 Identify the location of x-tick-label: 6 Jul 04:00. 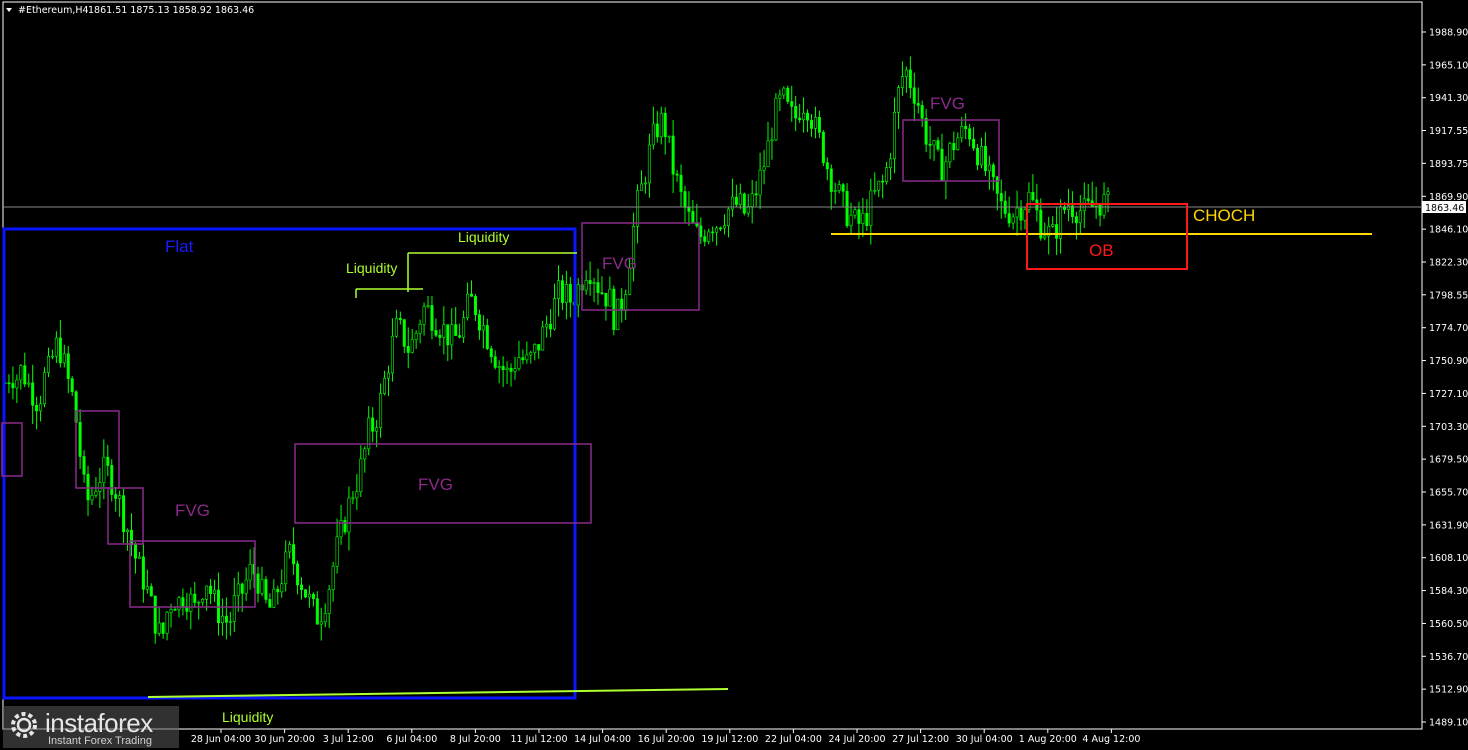
(411, 739).